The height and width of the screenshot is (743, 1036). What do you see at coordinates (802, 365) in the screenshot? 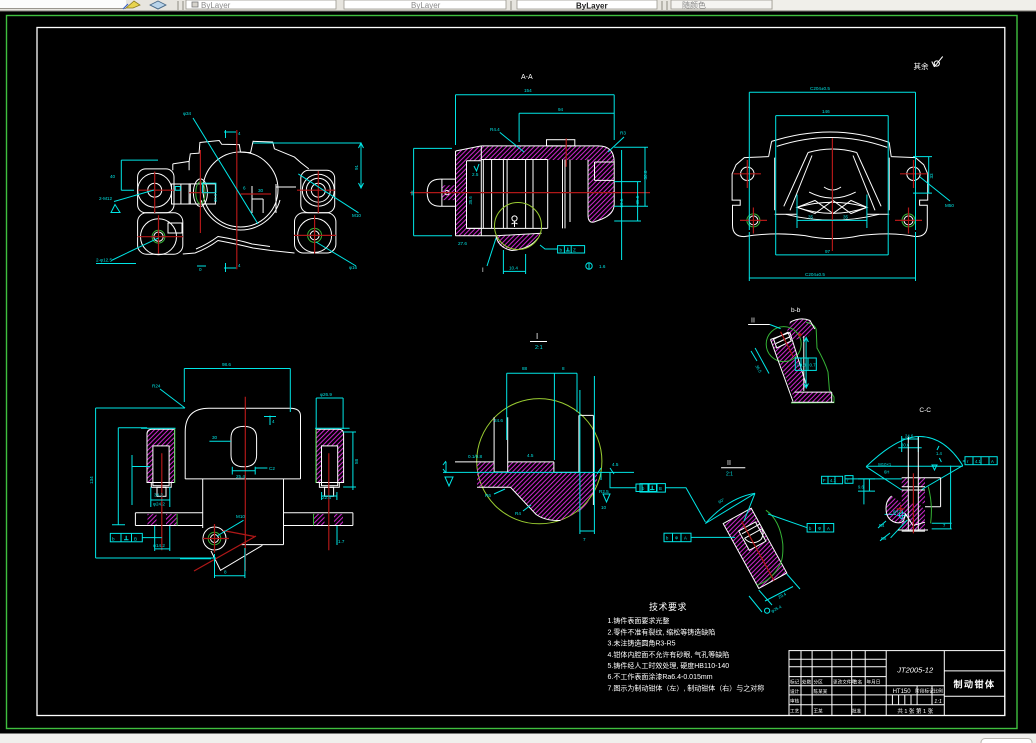
I see `svg-text: C0.8` at bounding box center [802, 365].